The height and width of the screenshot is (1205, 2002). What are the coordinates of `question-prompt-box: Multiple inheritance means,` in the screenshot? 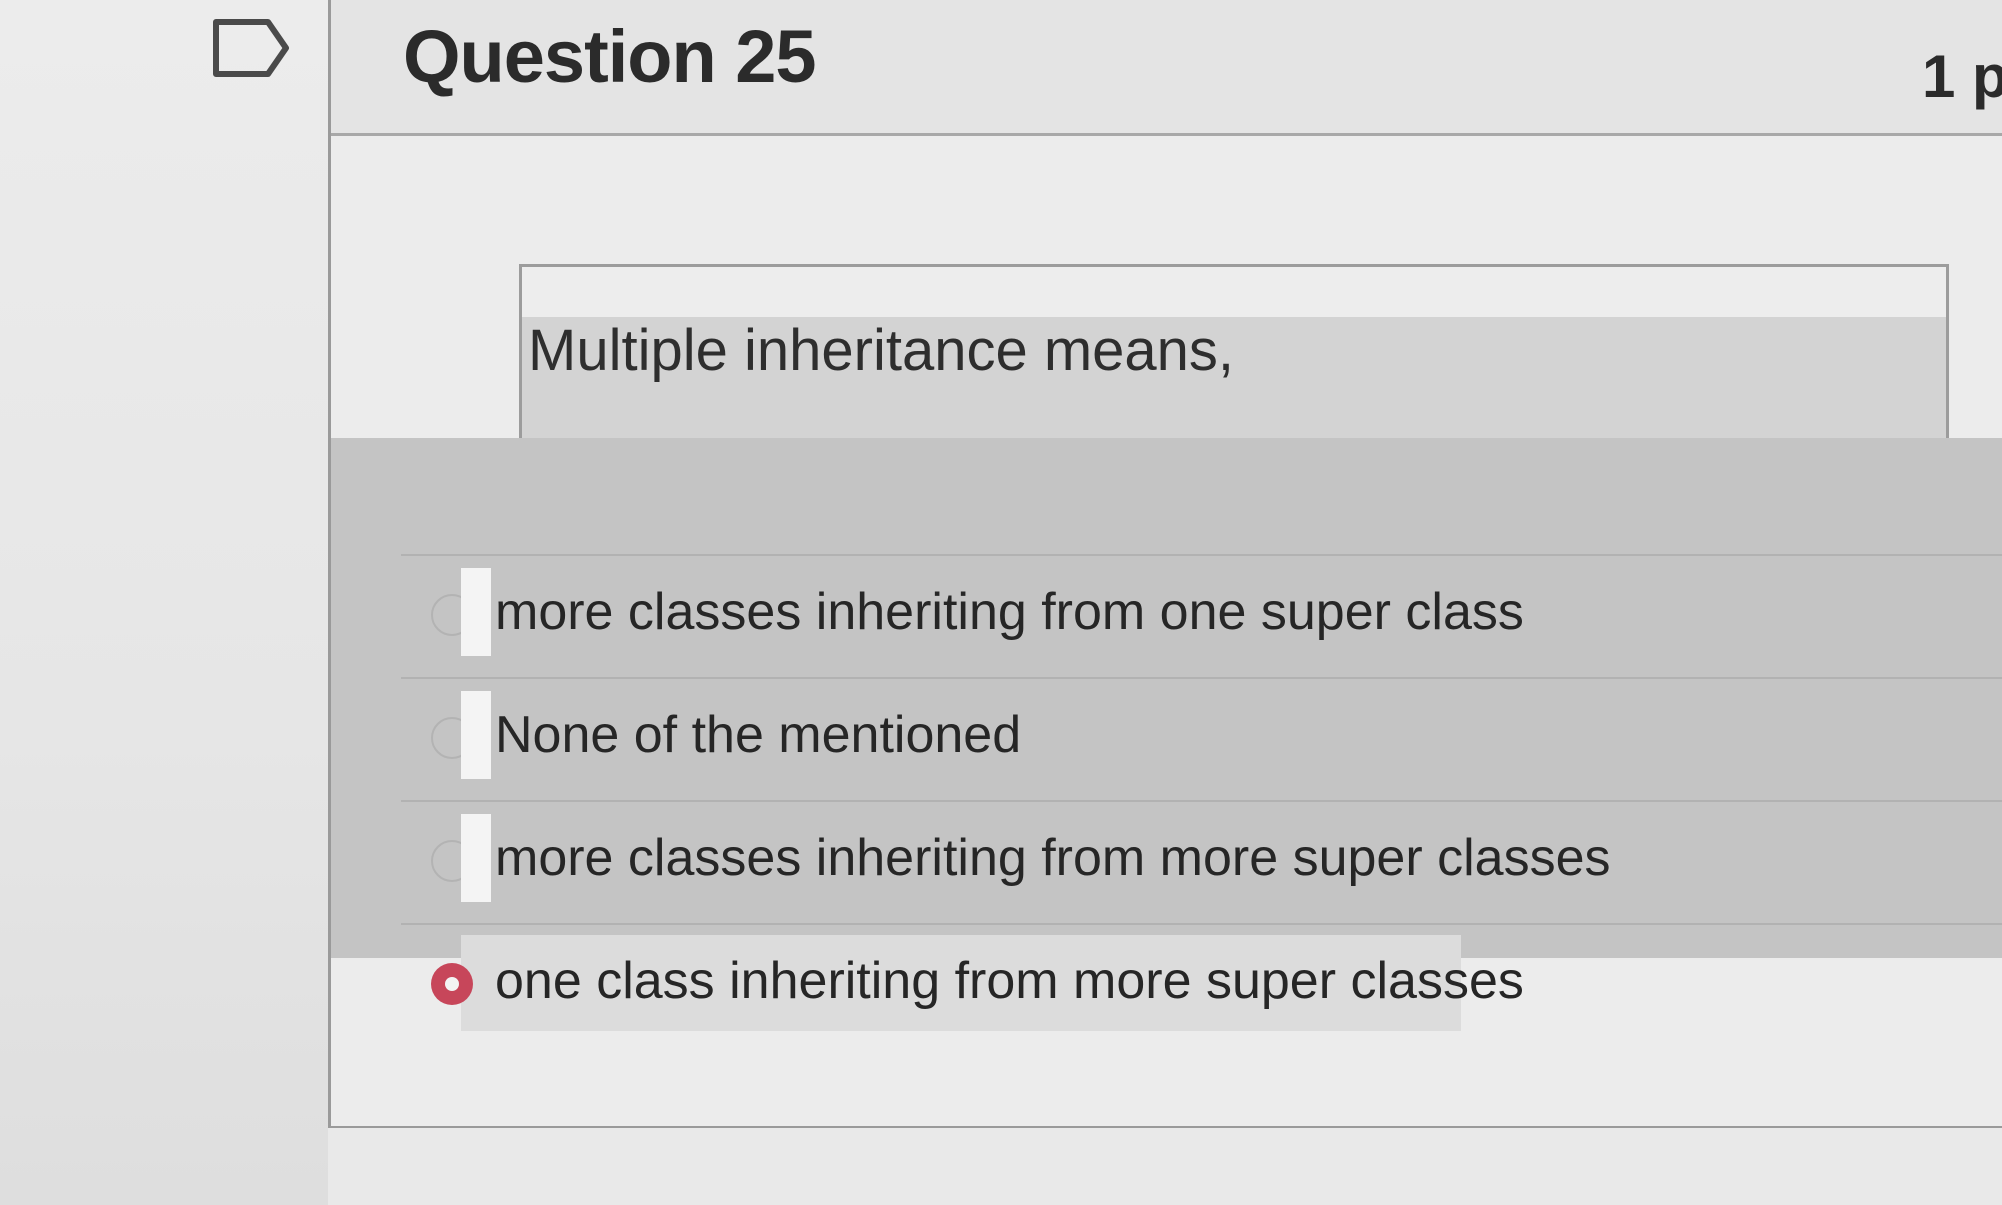 It's located at (1234, 359).